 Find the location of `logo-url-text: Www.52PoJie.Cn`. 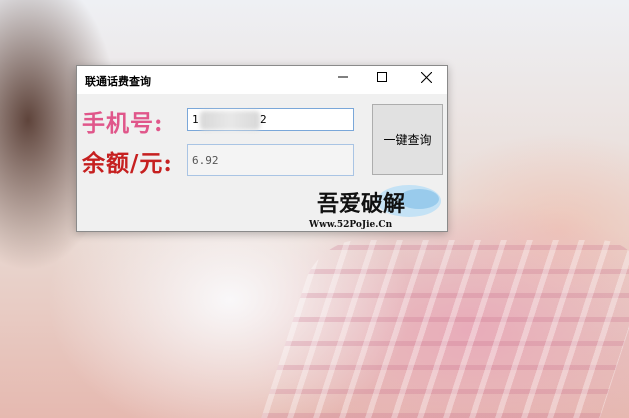

logo-url-text: Www.52PoJie.Cn is located at coordinates (350, 225).